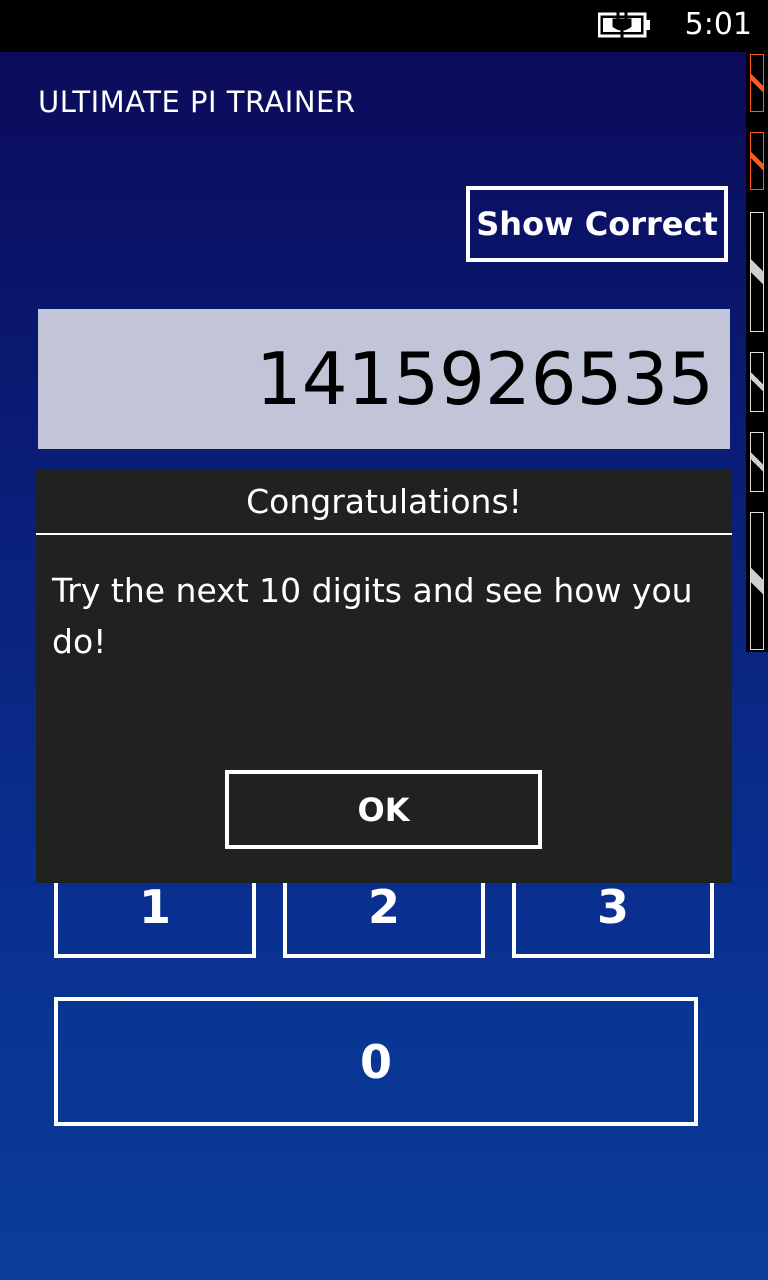 The height and width of the screenshot is (1280, 768). I want to click on ok-button: OK, so click(383, 809).